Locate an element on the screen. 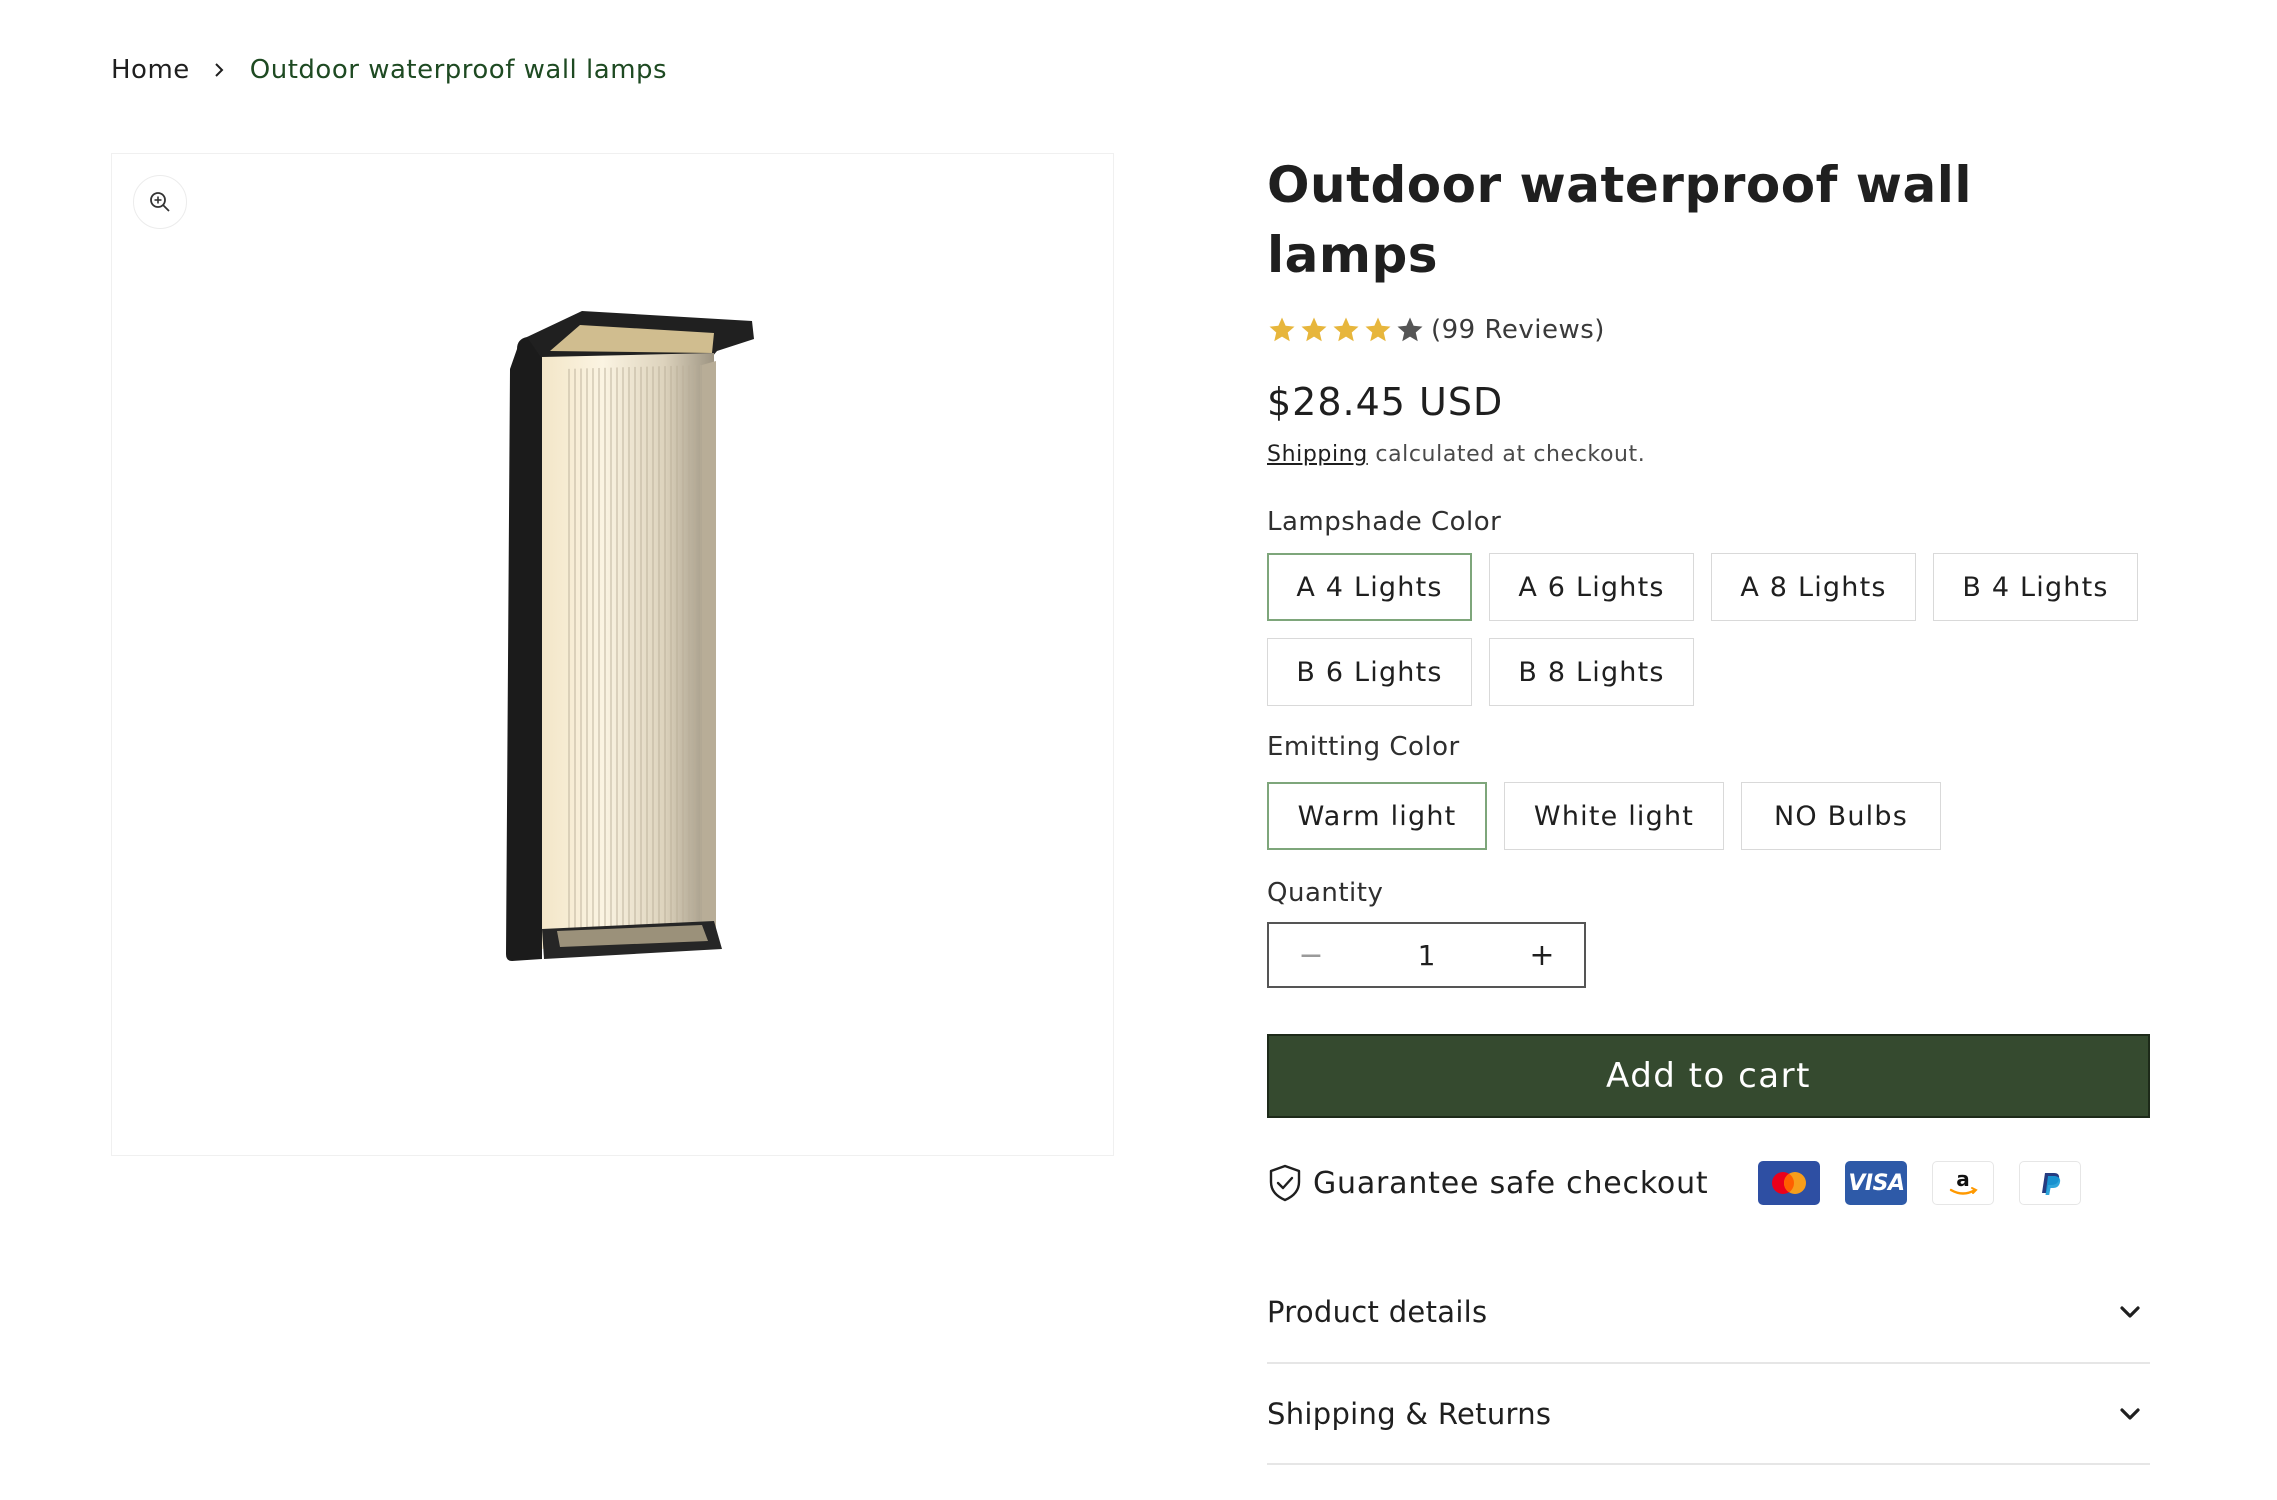 The height and width of the screenshot is (1500, 2277). zoom-in-icon is located at coordinates (160, 202).